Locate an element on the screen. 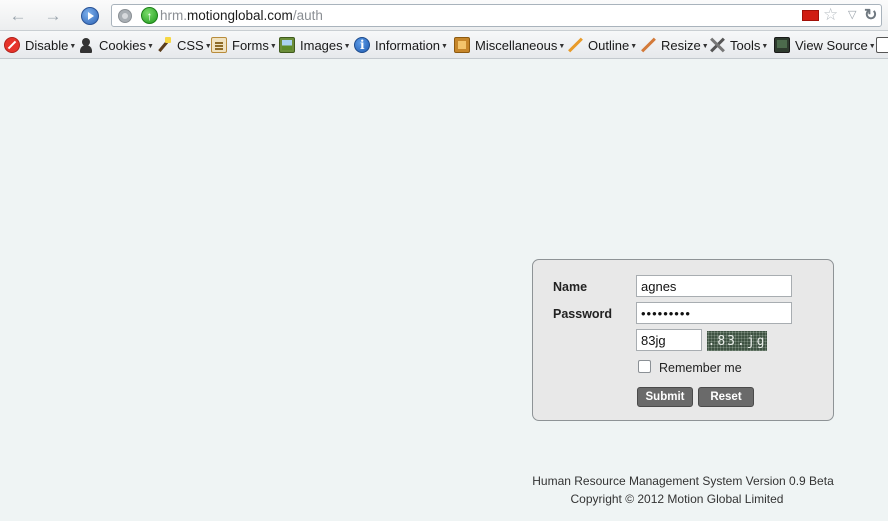 This screenshot has height=521, width=888. miscellaneous-icon is located at coordinates (462, 45).